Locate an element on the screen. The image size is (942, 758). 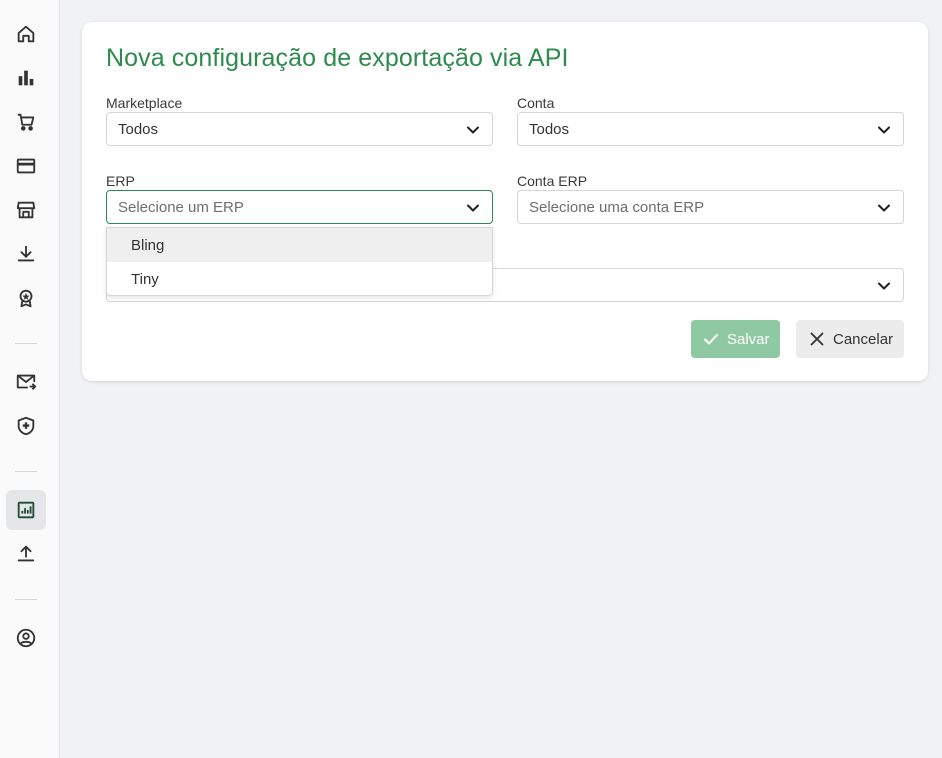
home-icon is located at coordinates (26, 34).